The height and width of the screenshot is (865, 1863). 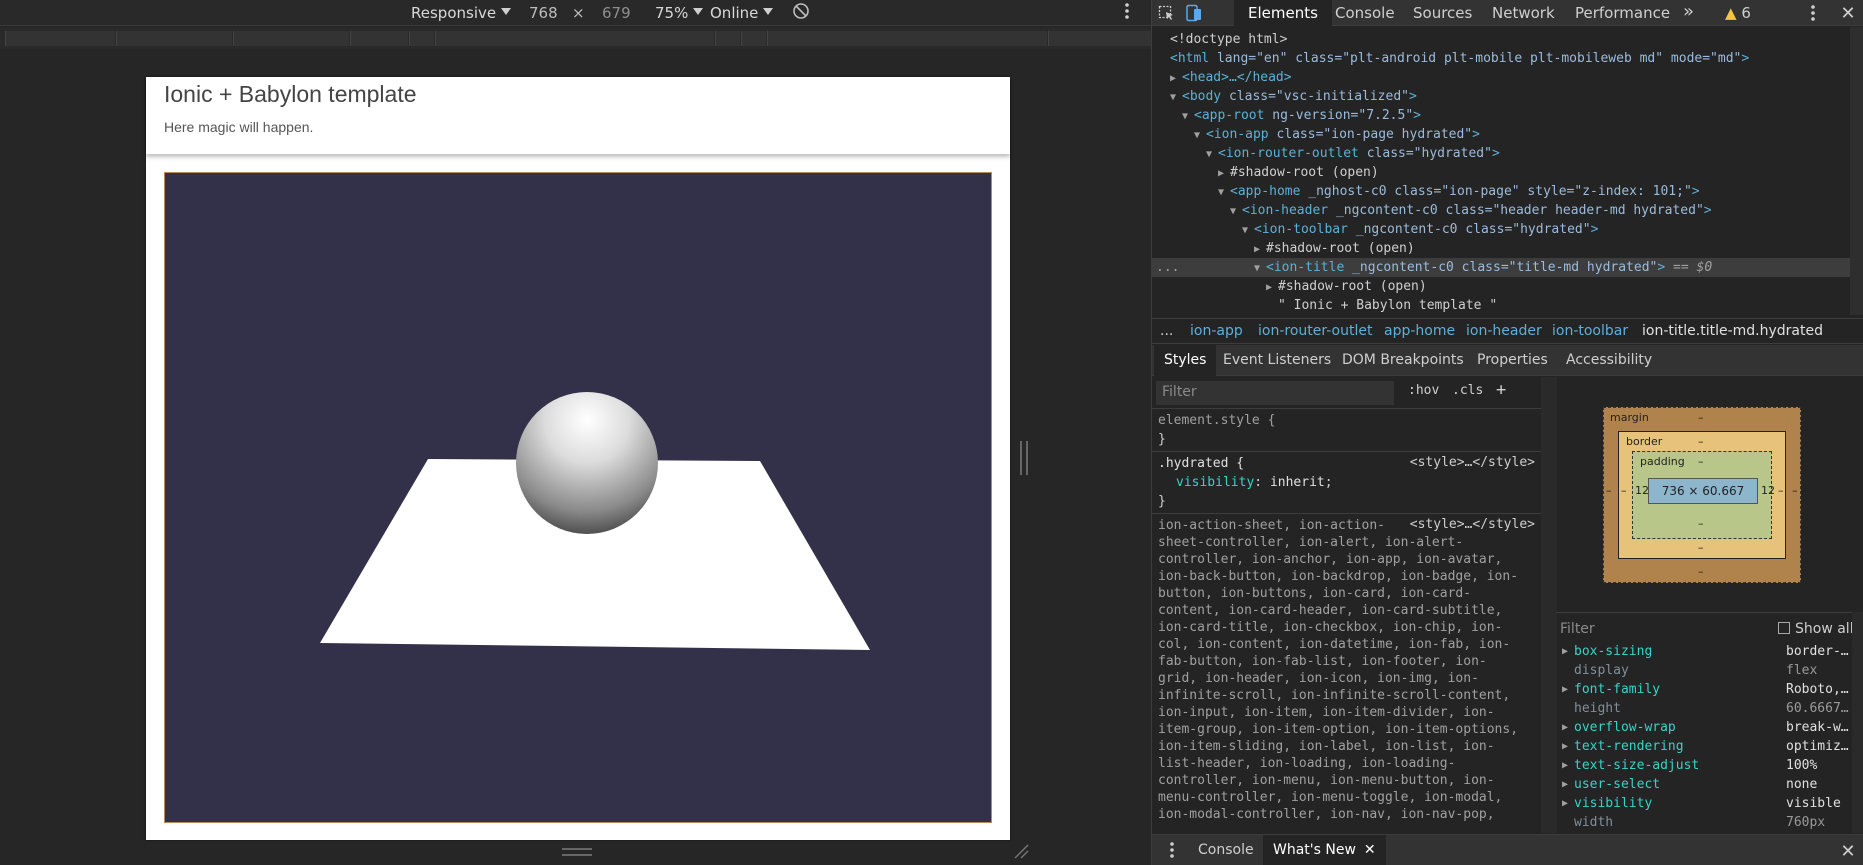 I want to click on new-rule-button: +, so click(x=1501, y=390).